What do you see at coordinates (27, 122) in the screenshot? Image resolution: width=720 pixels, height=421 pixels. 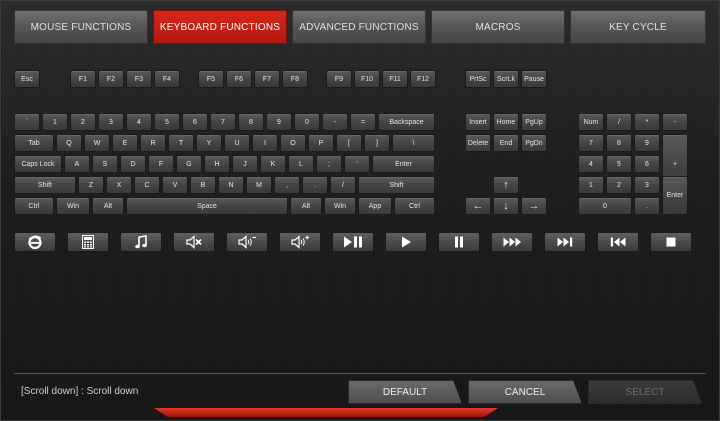 I see `key-sym: `` at bounding box center [27, 122].